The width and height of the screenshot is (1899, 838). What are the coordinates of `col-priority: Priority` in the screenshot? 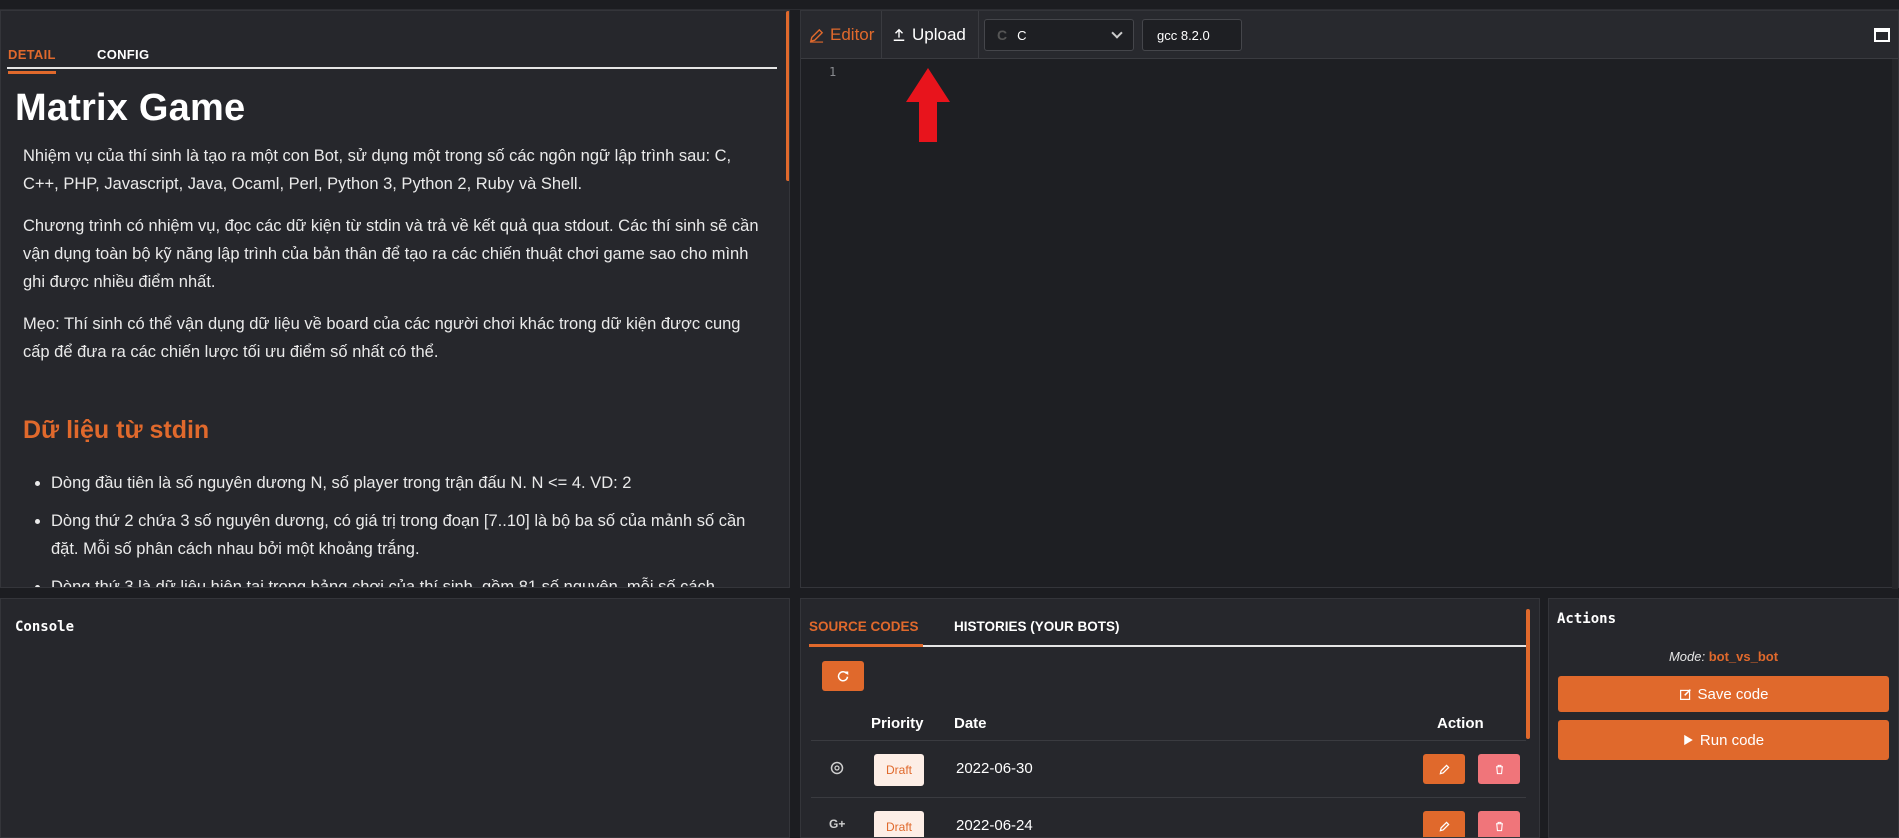 It's located at (897, 723).